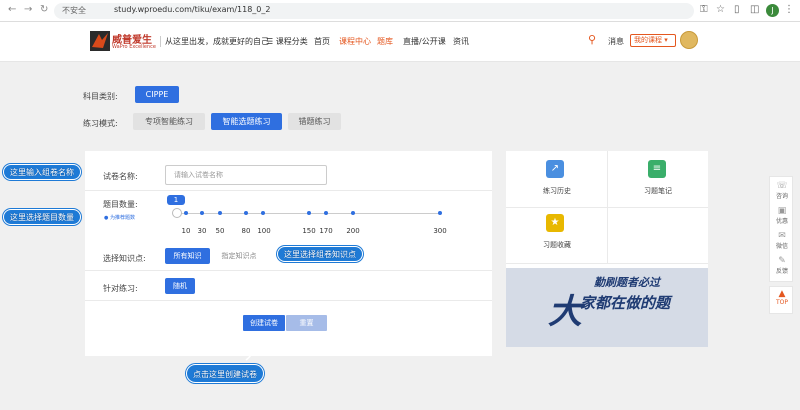  What do you see at coordinates (322, 41) in the screenshot?
I see `menu-home: 首页` at bounding box center [322, 41].